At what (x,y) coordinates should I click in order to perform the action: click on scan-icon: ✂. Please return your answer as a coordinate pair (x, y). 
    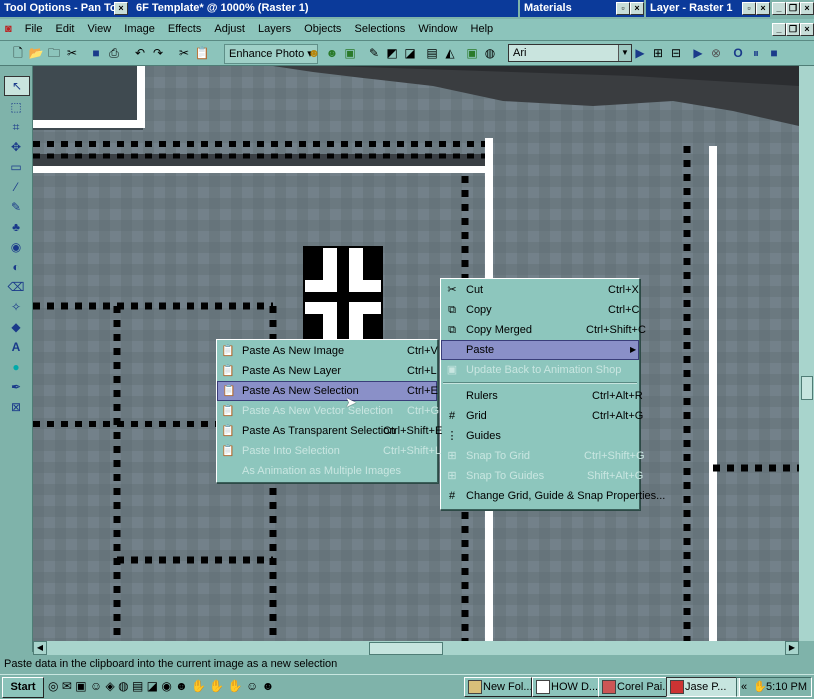
    Looking at the image, I should click on (72, 53).